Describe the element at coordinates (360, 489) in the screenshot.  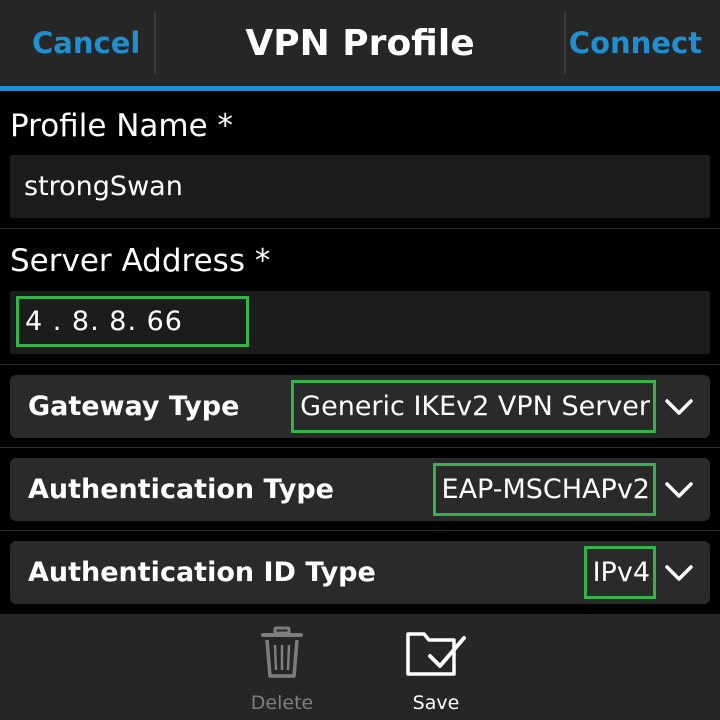
I see `authentication-type-dropdown: Authentication Type EAP-MSCHAPv2` at that location.